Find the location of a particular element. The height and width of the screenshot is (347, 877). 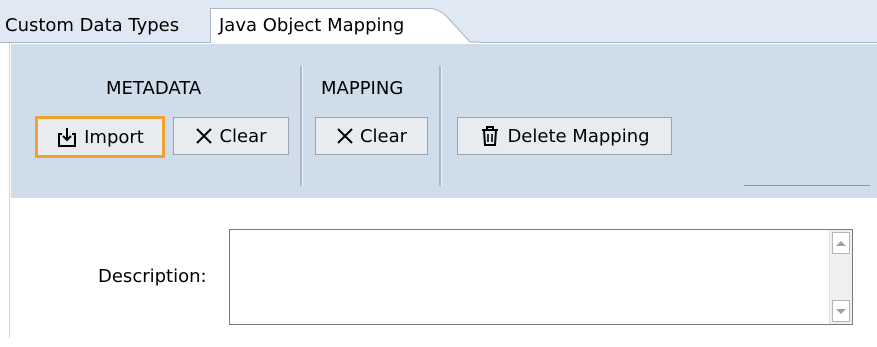

scroll-down-button is located at coordinates (841, 311).